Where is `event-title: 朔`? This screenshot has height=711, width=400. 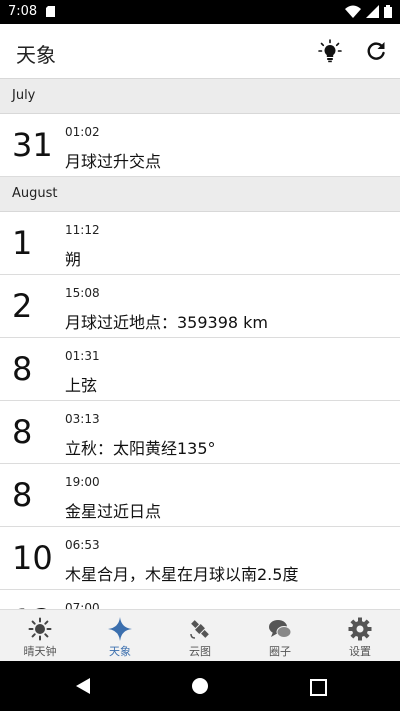
event-title: 朔 is located at coordinates (73, 259).